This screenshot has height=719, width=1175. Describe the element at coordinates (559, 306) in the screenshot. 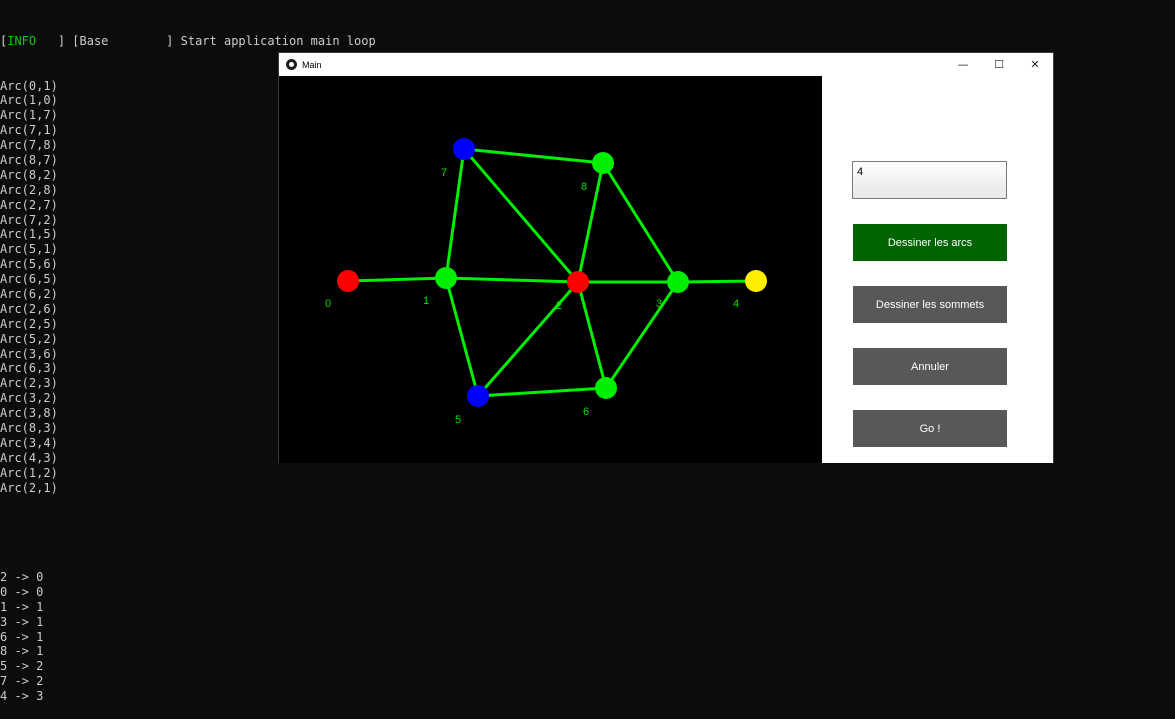

I see `graph-node-label-2: 2` at that location.